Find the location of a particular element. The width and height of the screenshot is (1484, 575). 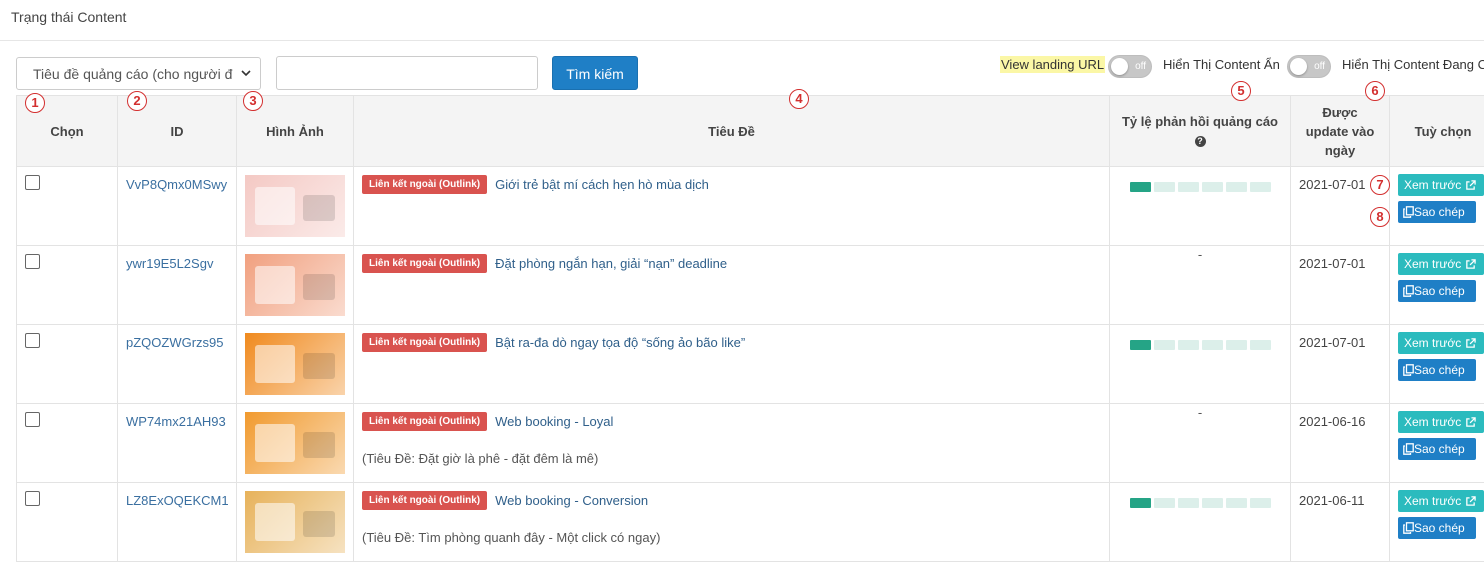

content-id-link: LZ8ExOQEKCM1 is located at coordinates (177, 500).